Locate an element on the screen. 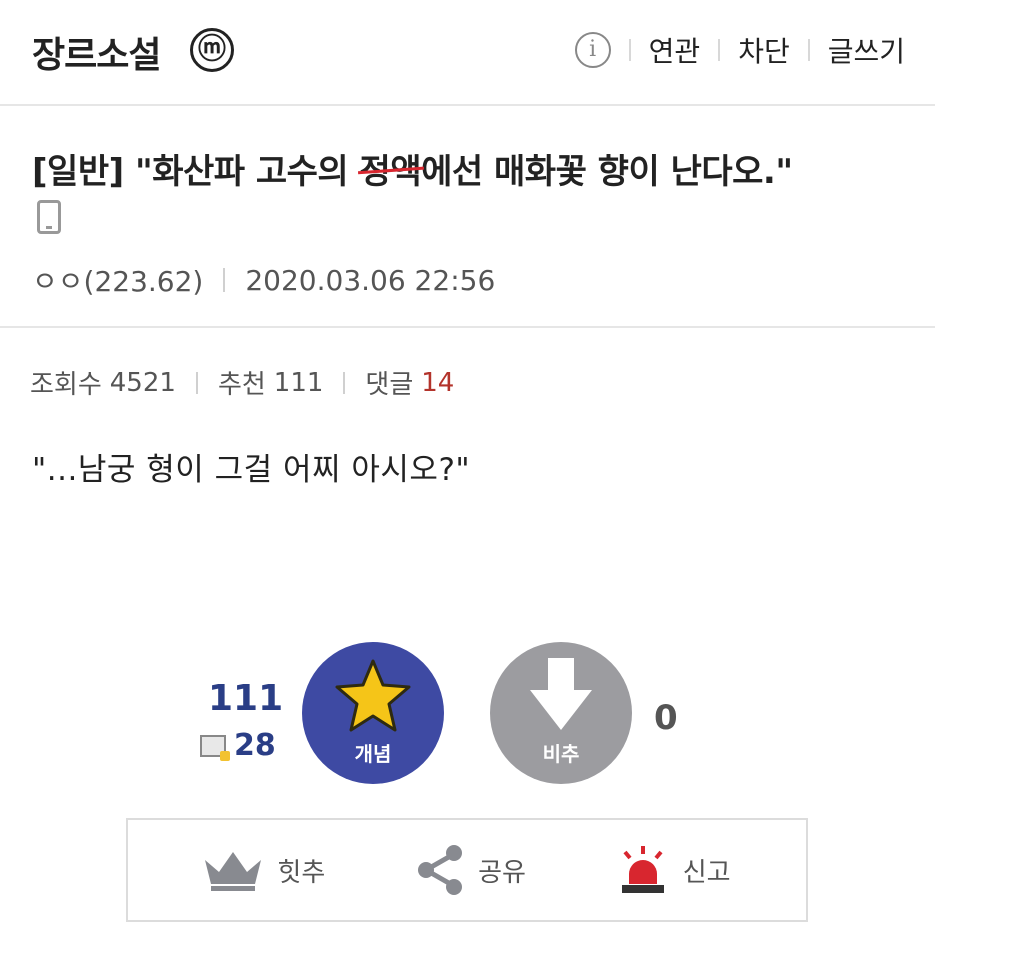  info-icon: i is located at coordinates (592, 50).